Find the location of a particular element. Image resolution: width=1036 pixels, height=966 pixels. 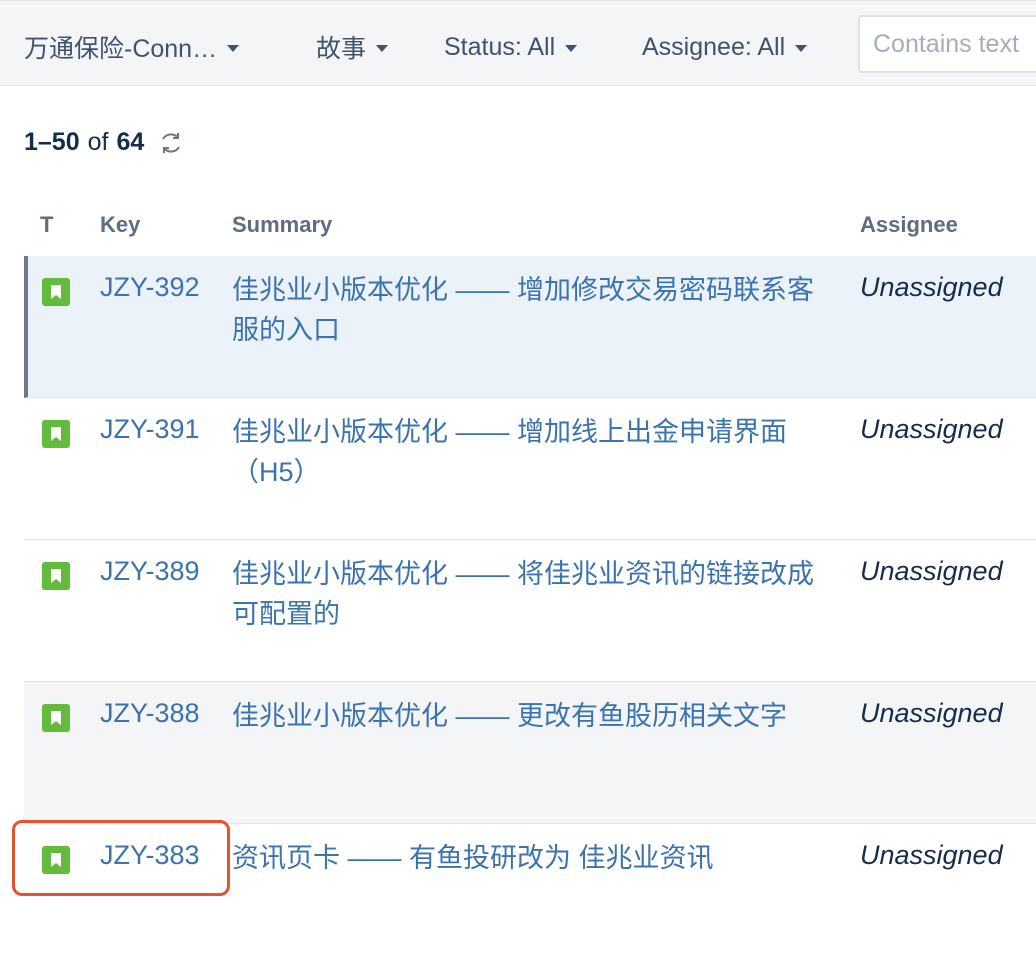

status-filter-label: Status: All is located at coordinates (500, 46).